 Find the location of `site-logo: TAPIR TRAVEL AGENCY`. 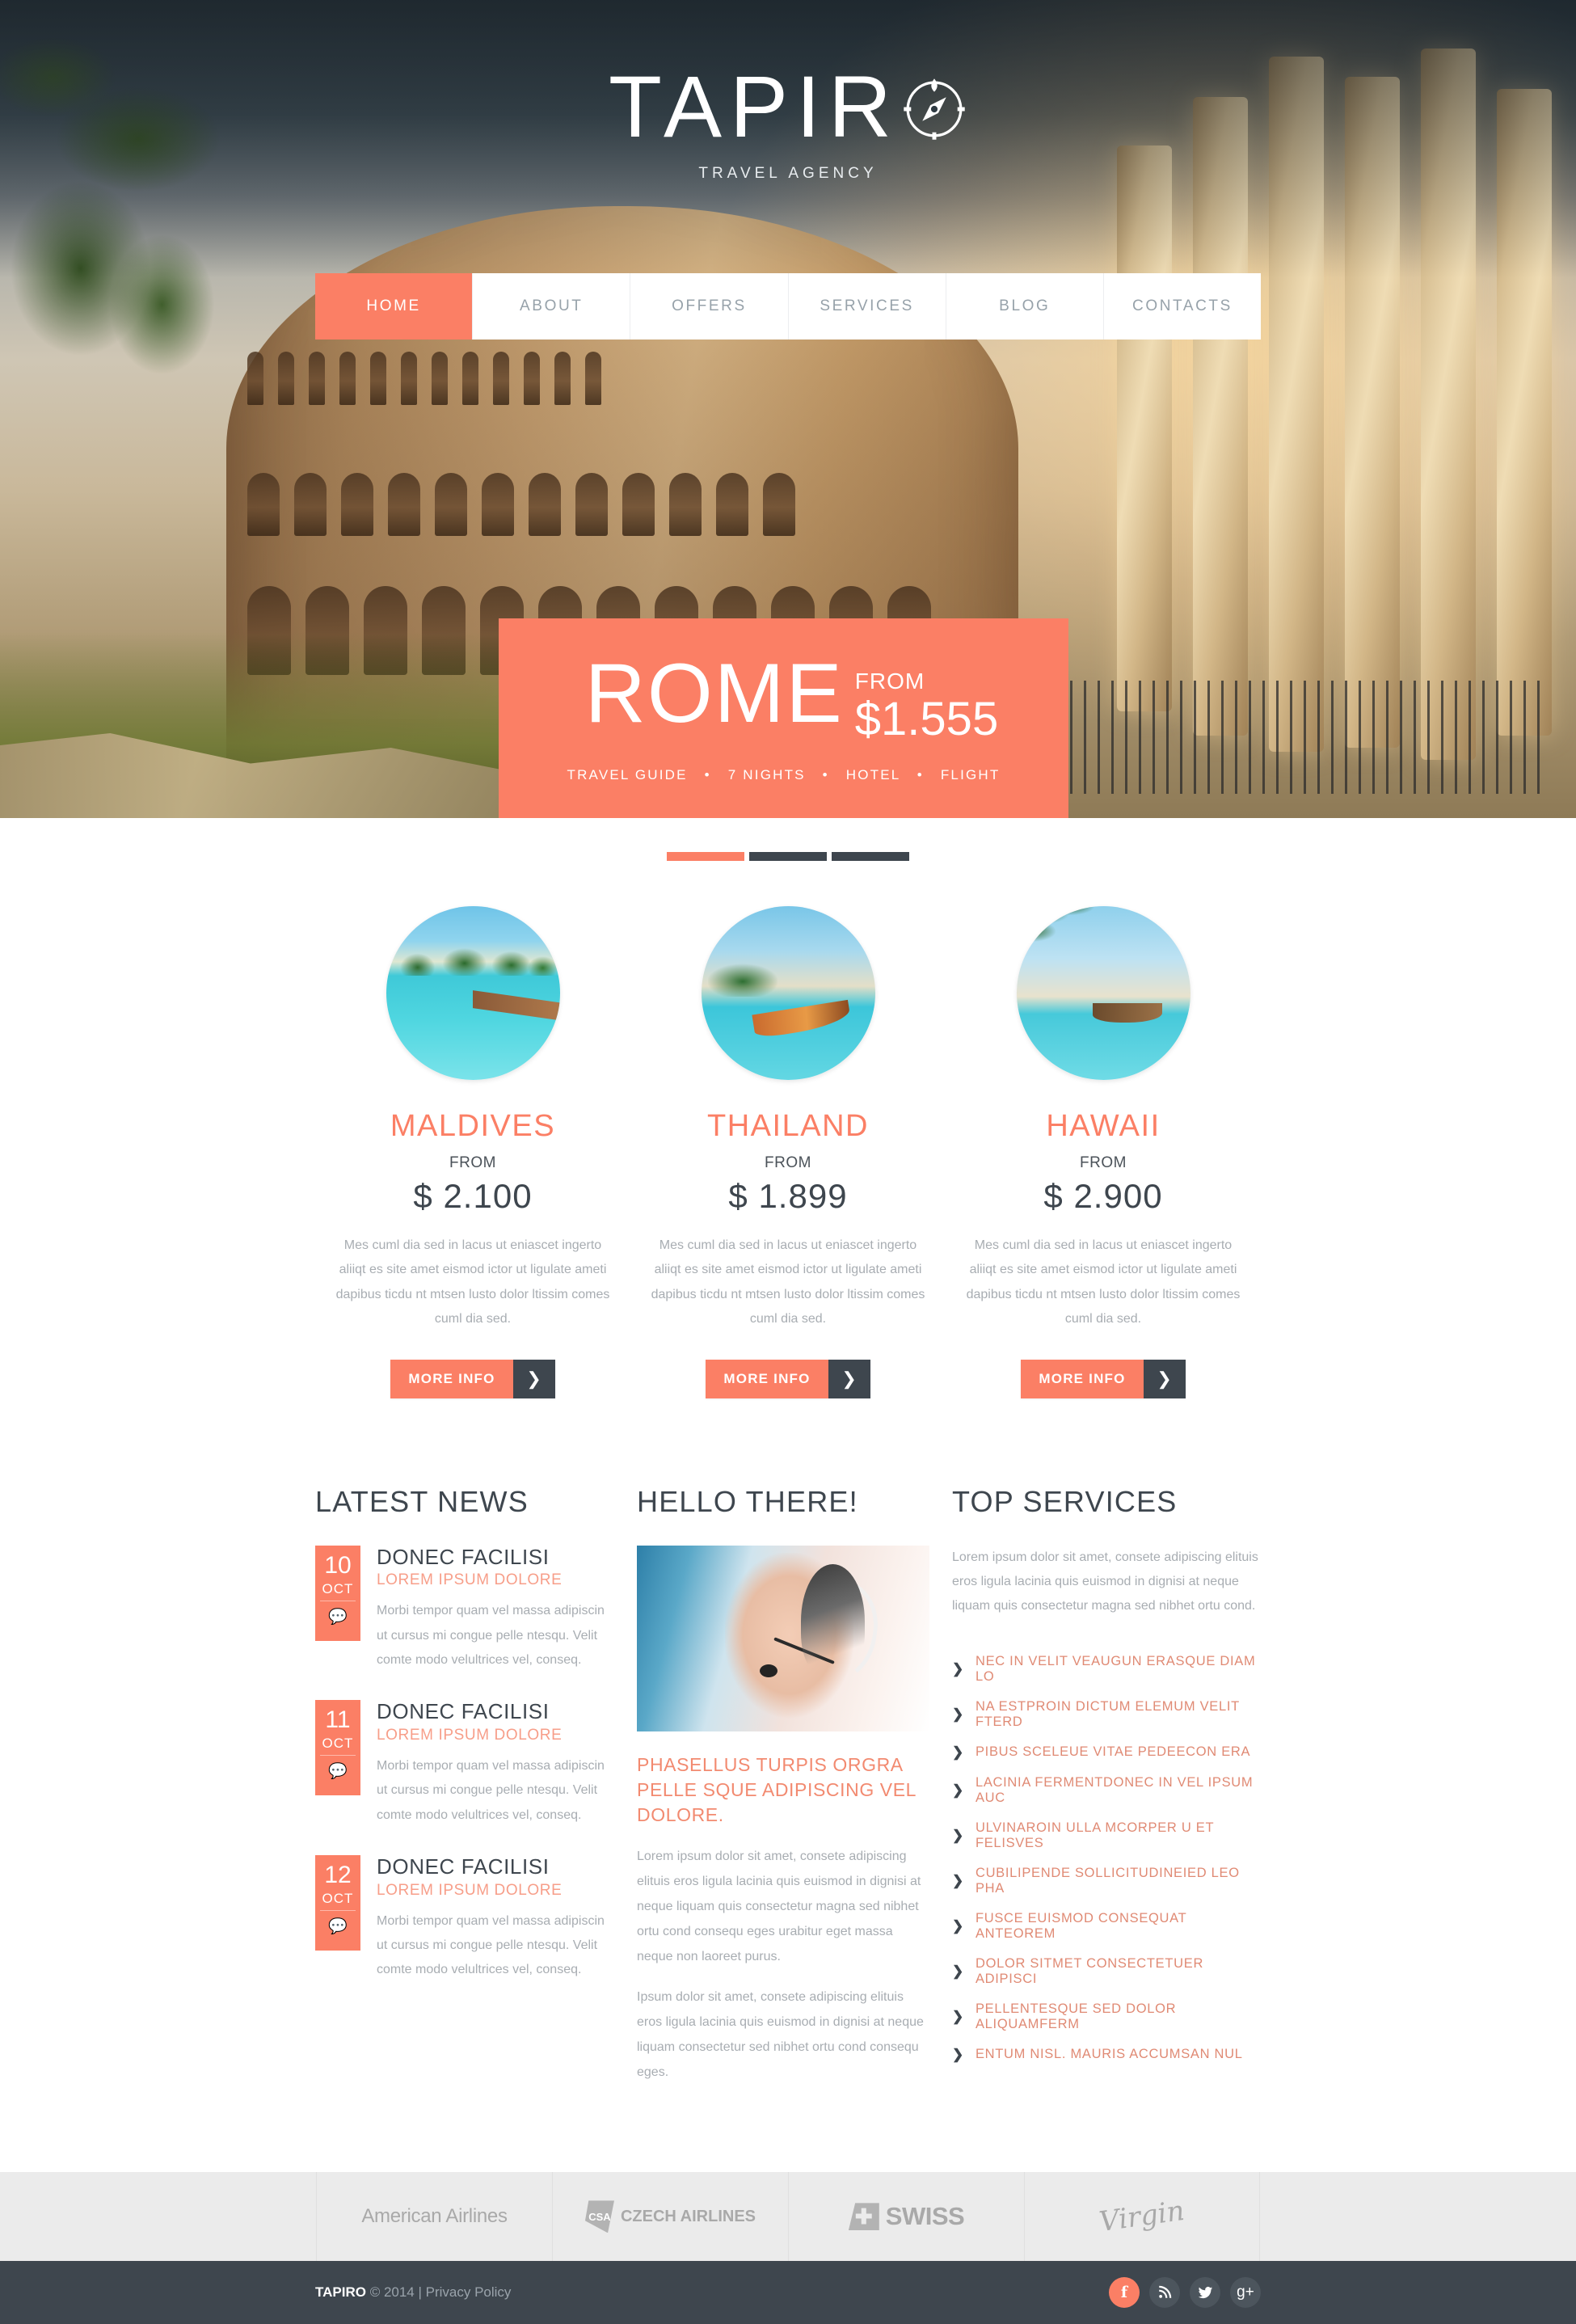

site-logo: TAPIR TRAVEL AGENCY is located at coordinates (788, 123).